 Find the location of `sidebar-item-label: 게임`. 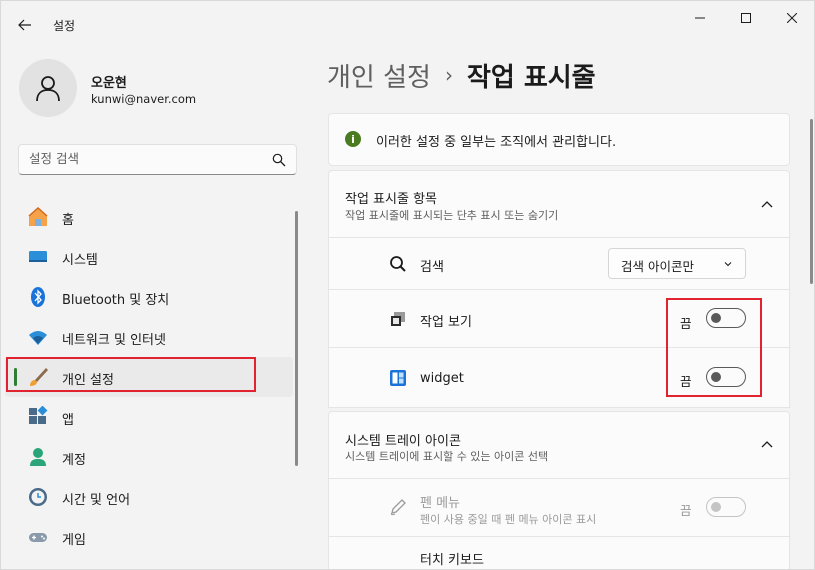

sidebar-item-label: 게임 is located at coordinates (74, 540).